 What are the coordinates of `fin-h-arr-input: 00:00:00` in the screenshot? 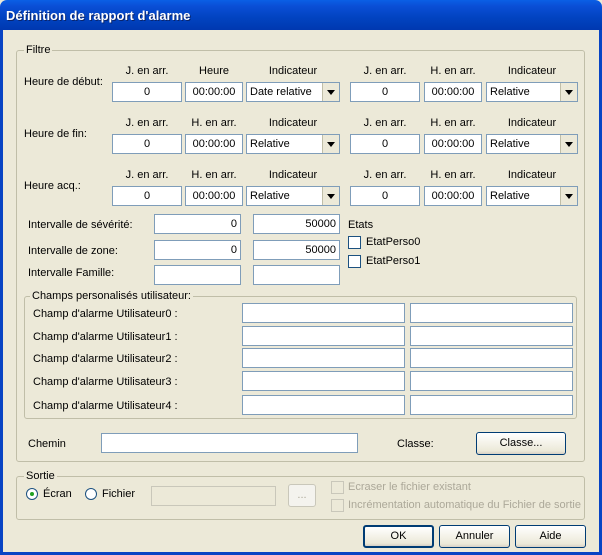 It's located at (214, 144).